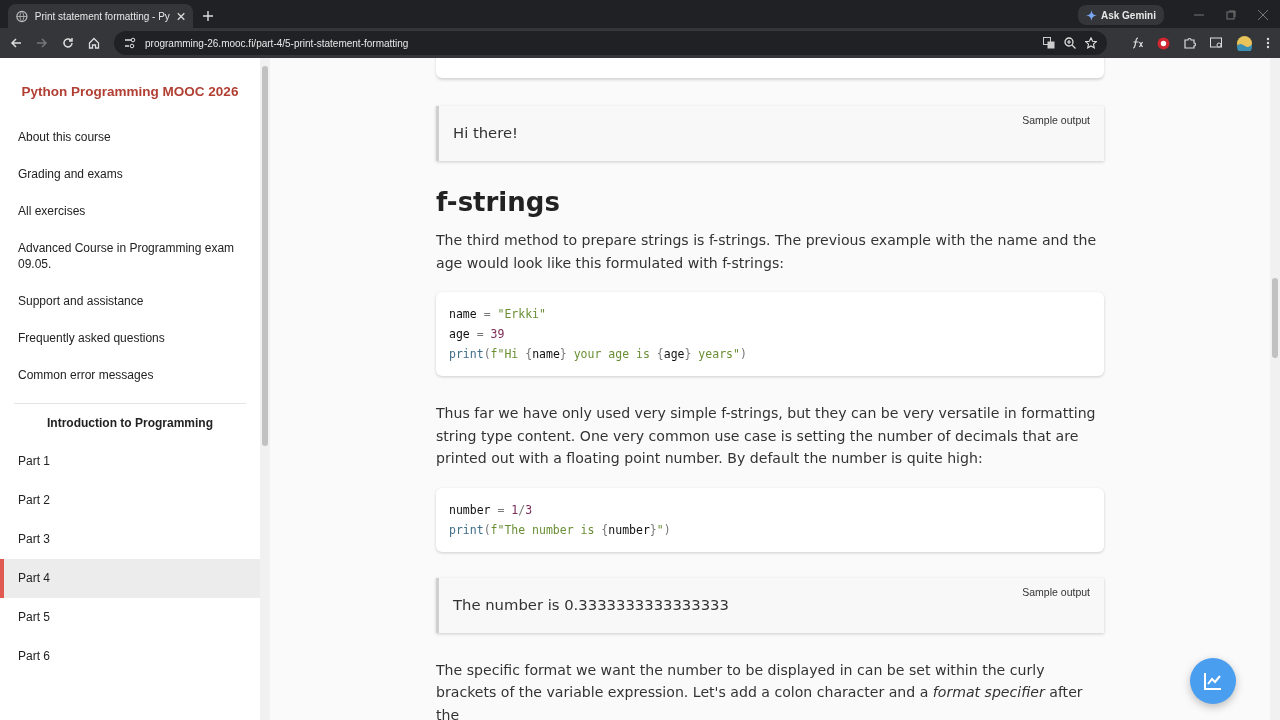  Describe the element at coordinates (130, 301) in the screenshot. I see `sidebar-link: Support and assistance` at that location.